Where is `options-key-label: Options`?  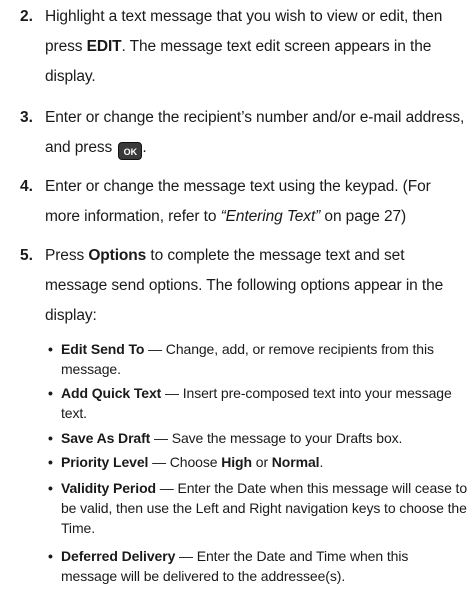 options-key-label: Options is located at coordinates (117, 255).